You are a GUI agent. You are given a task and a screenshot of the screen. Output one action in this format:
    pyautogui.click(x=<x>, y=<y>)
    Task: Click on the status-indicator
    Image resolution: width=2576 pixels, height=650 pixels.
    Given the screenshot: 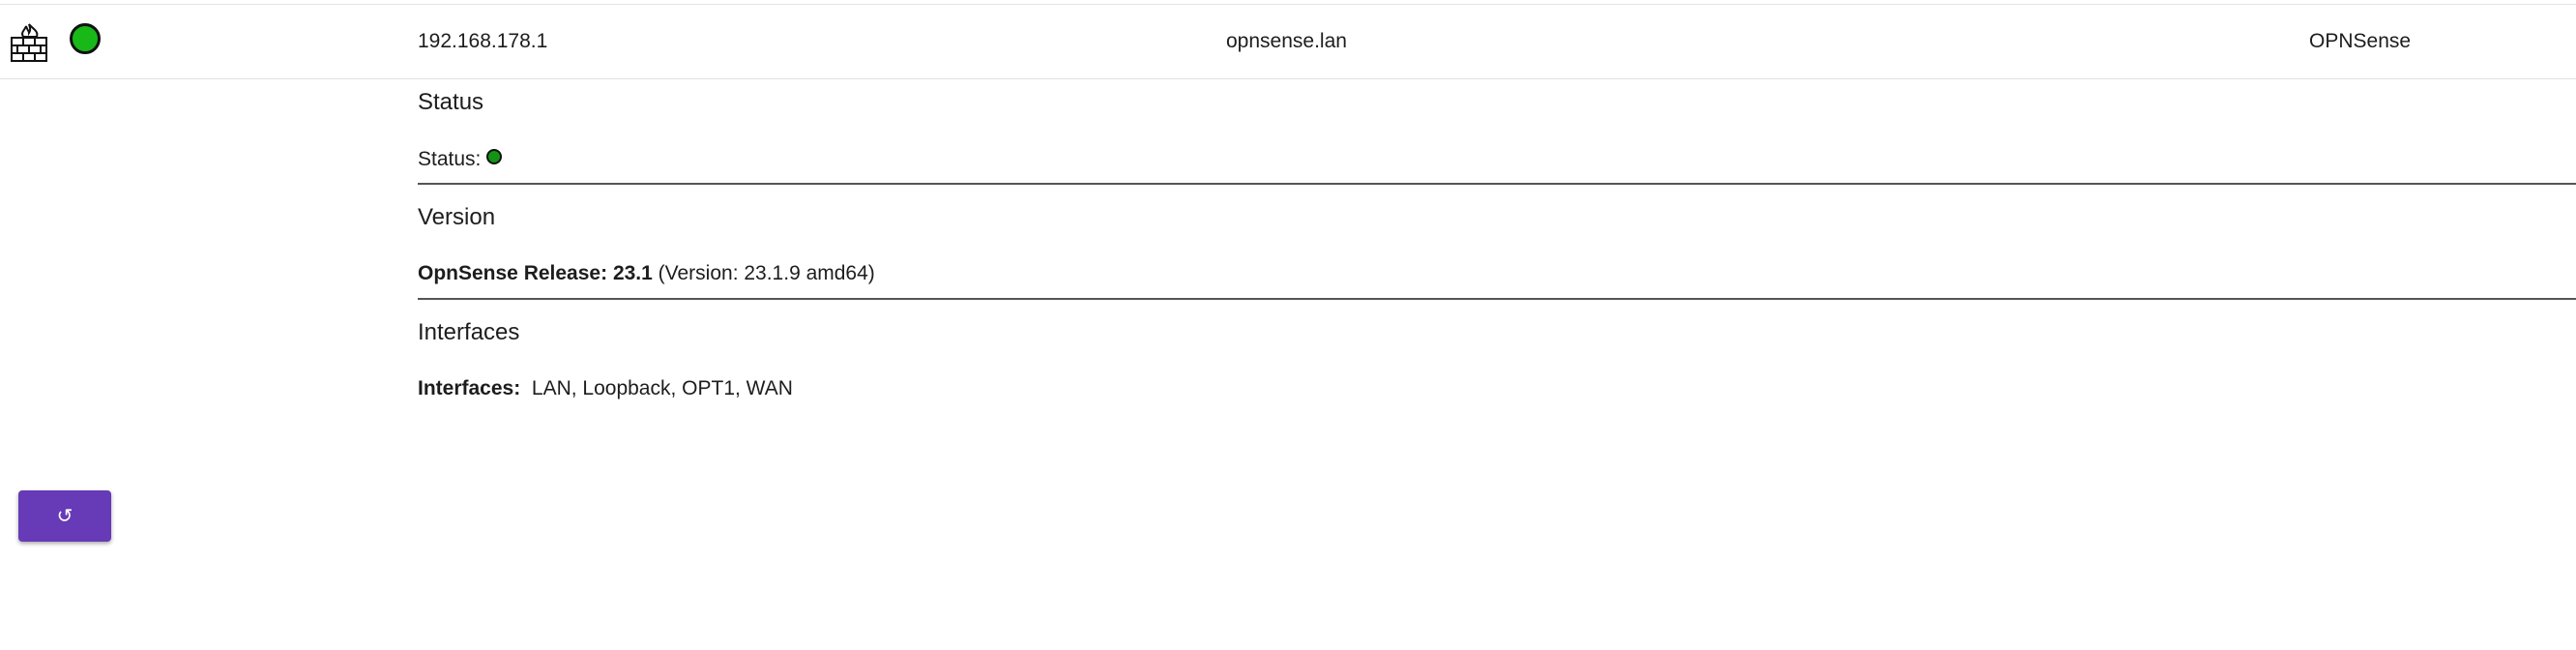 What is the action you would take?
    pyautogui.click(x=85, y=38)
    